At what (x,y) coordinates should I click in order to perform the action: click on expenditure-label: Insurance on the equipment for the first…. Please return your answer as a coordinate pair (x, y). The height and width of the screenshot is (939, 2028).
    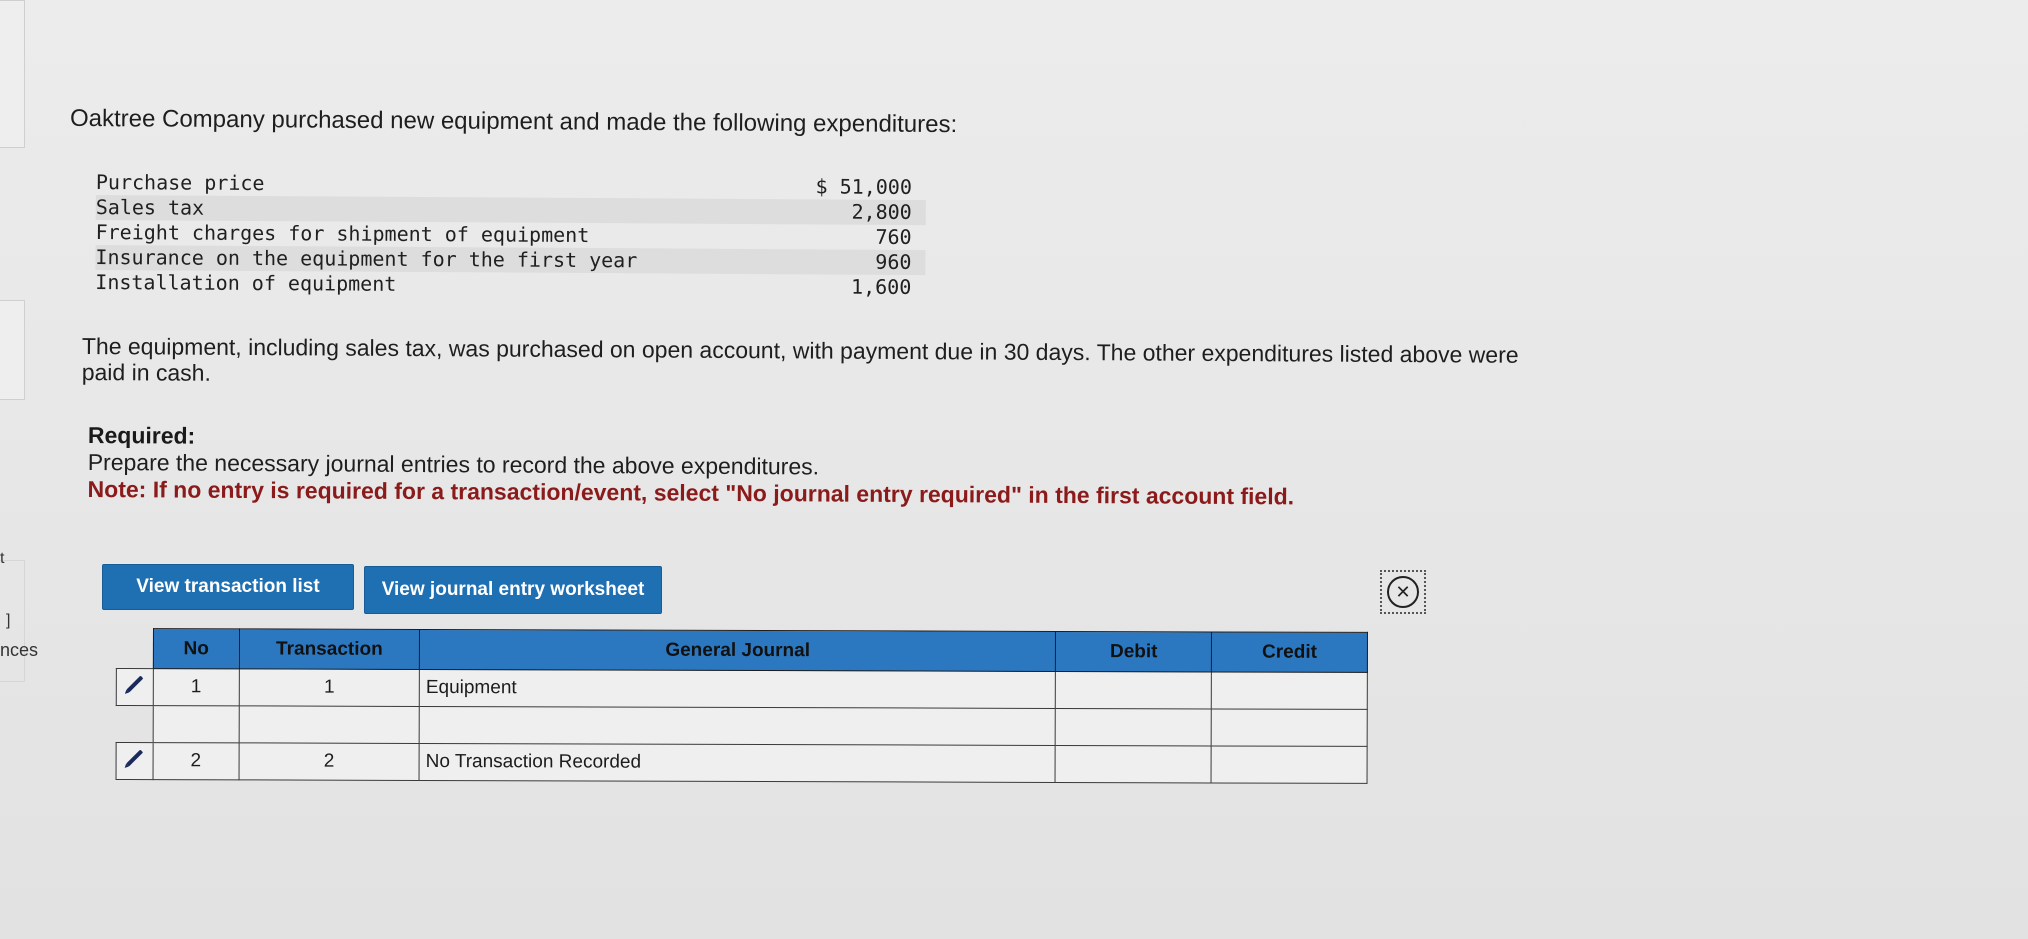
    Looking at the image, I should click on (366, 258).